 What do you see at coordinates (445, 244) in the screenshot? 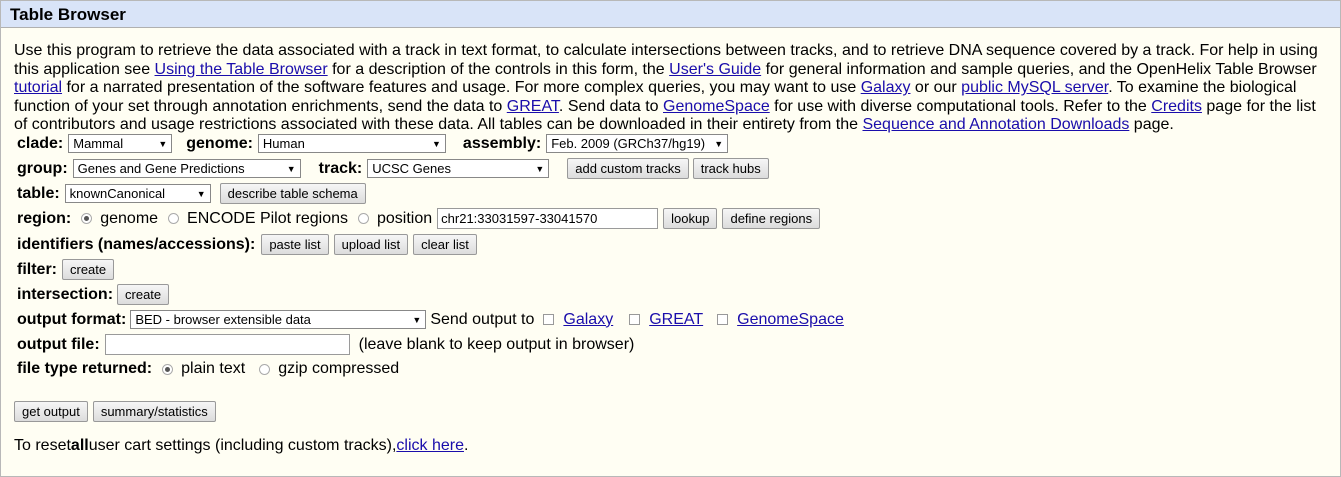
I see `clear-list-button: clear list` at bounding box center [445, 244].